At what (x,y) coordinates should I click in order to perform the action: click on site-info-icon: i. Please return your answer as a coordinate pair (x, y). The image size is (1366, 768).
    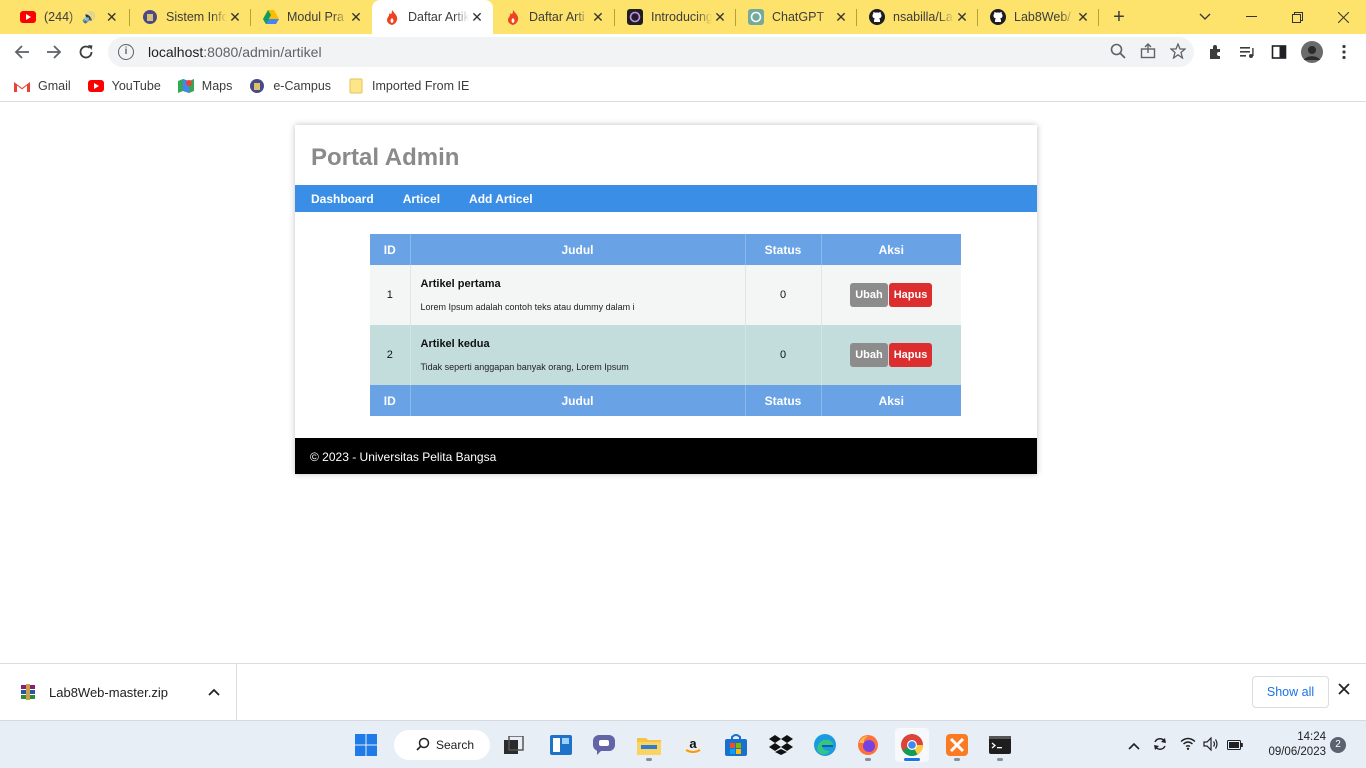
    Looking at the image, I should click on (126, 52).